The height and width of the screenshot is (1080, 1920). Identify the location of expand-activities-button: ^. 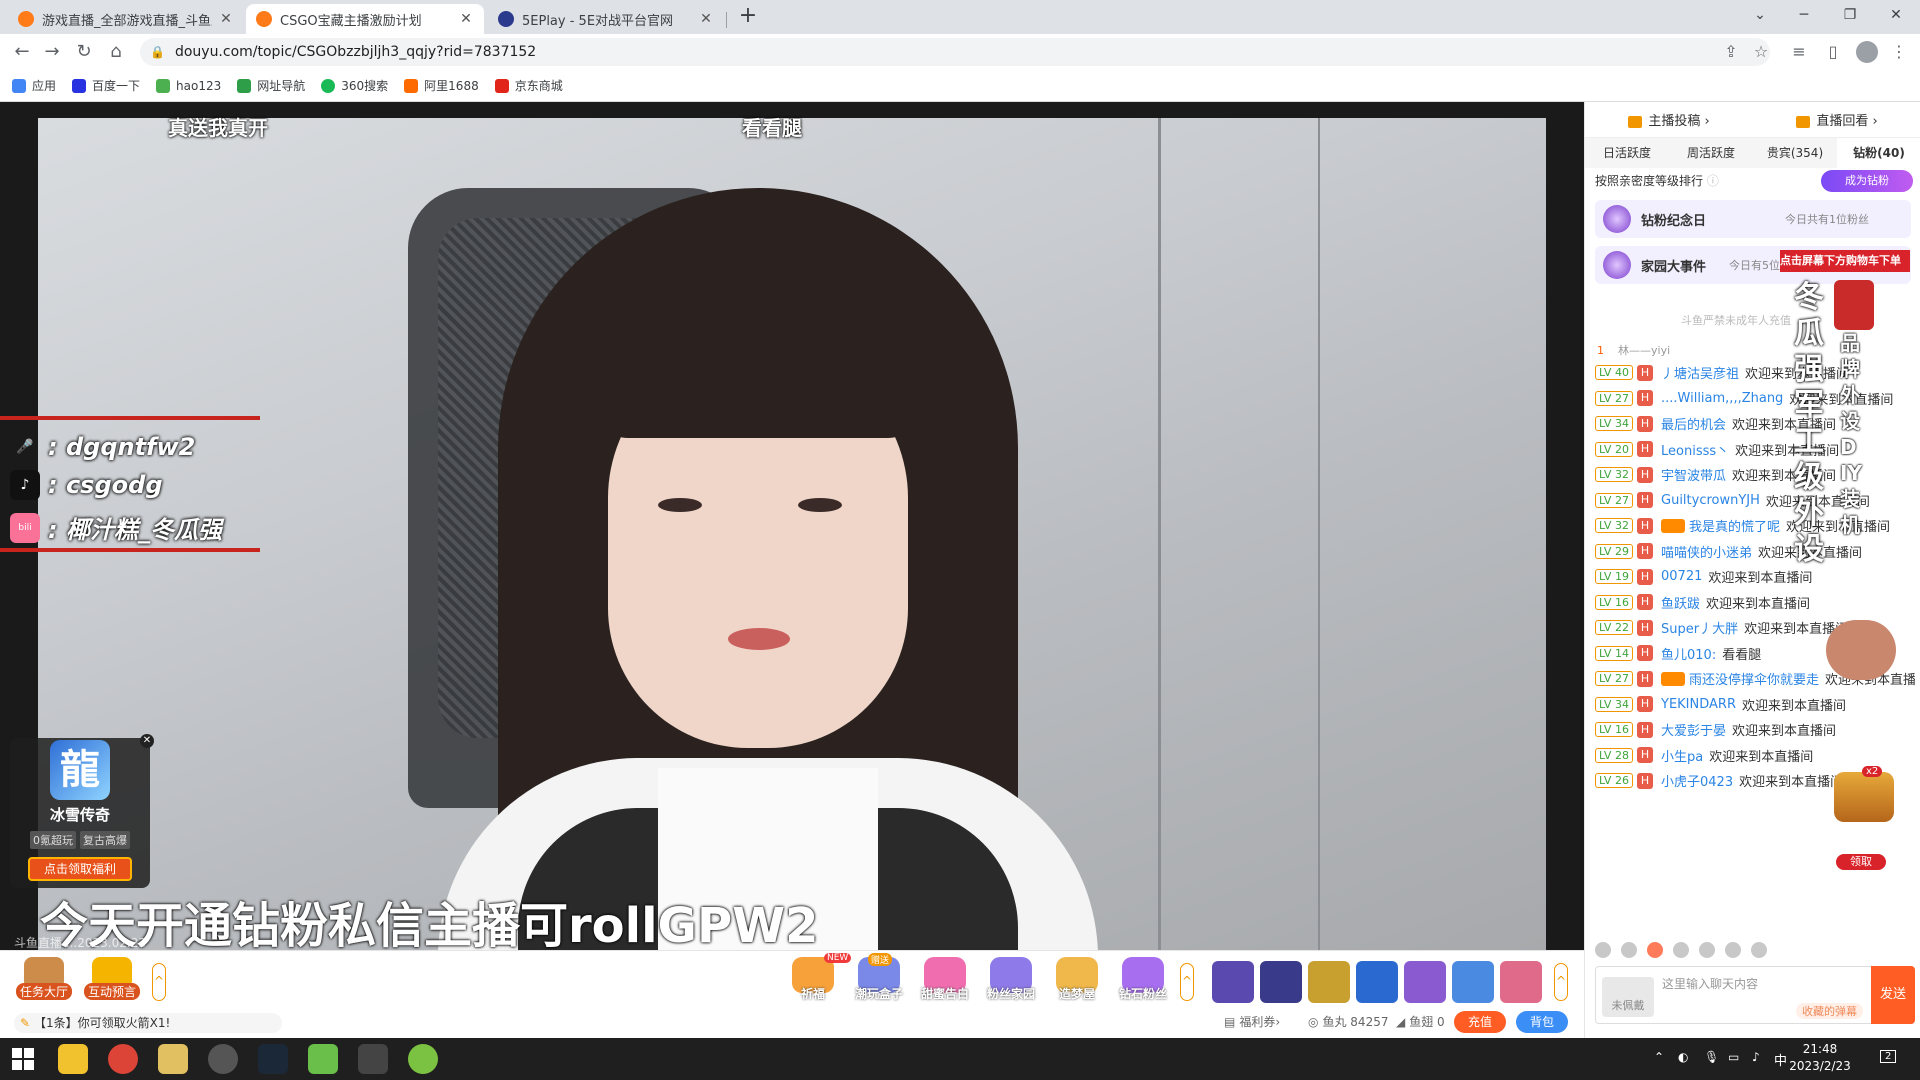
(1187, 982).